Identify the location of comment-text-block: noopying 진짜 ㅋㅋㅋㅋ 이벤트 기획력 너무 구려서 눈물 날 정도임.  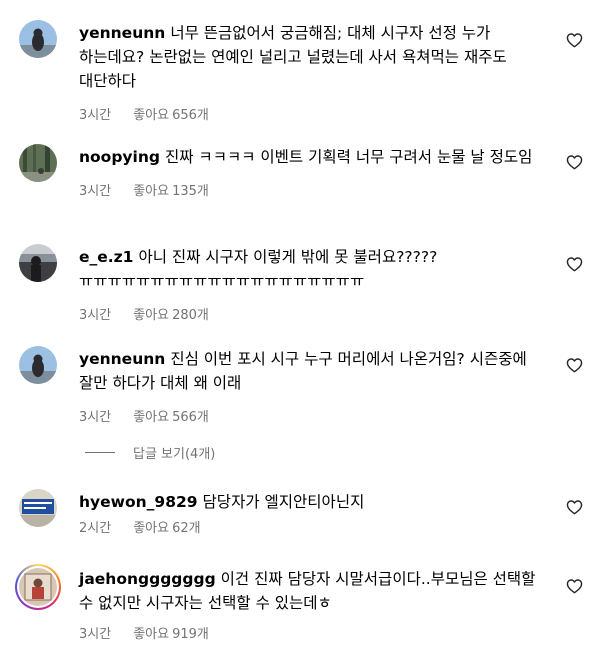
(314, 157).